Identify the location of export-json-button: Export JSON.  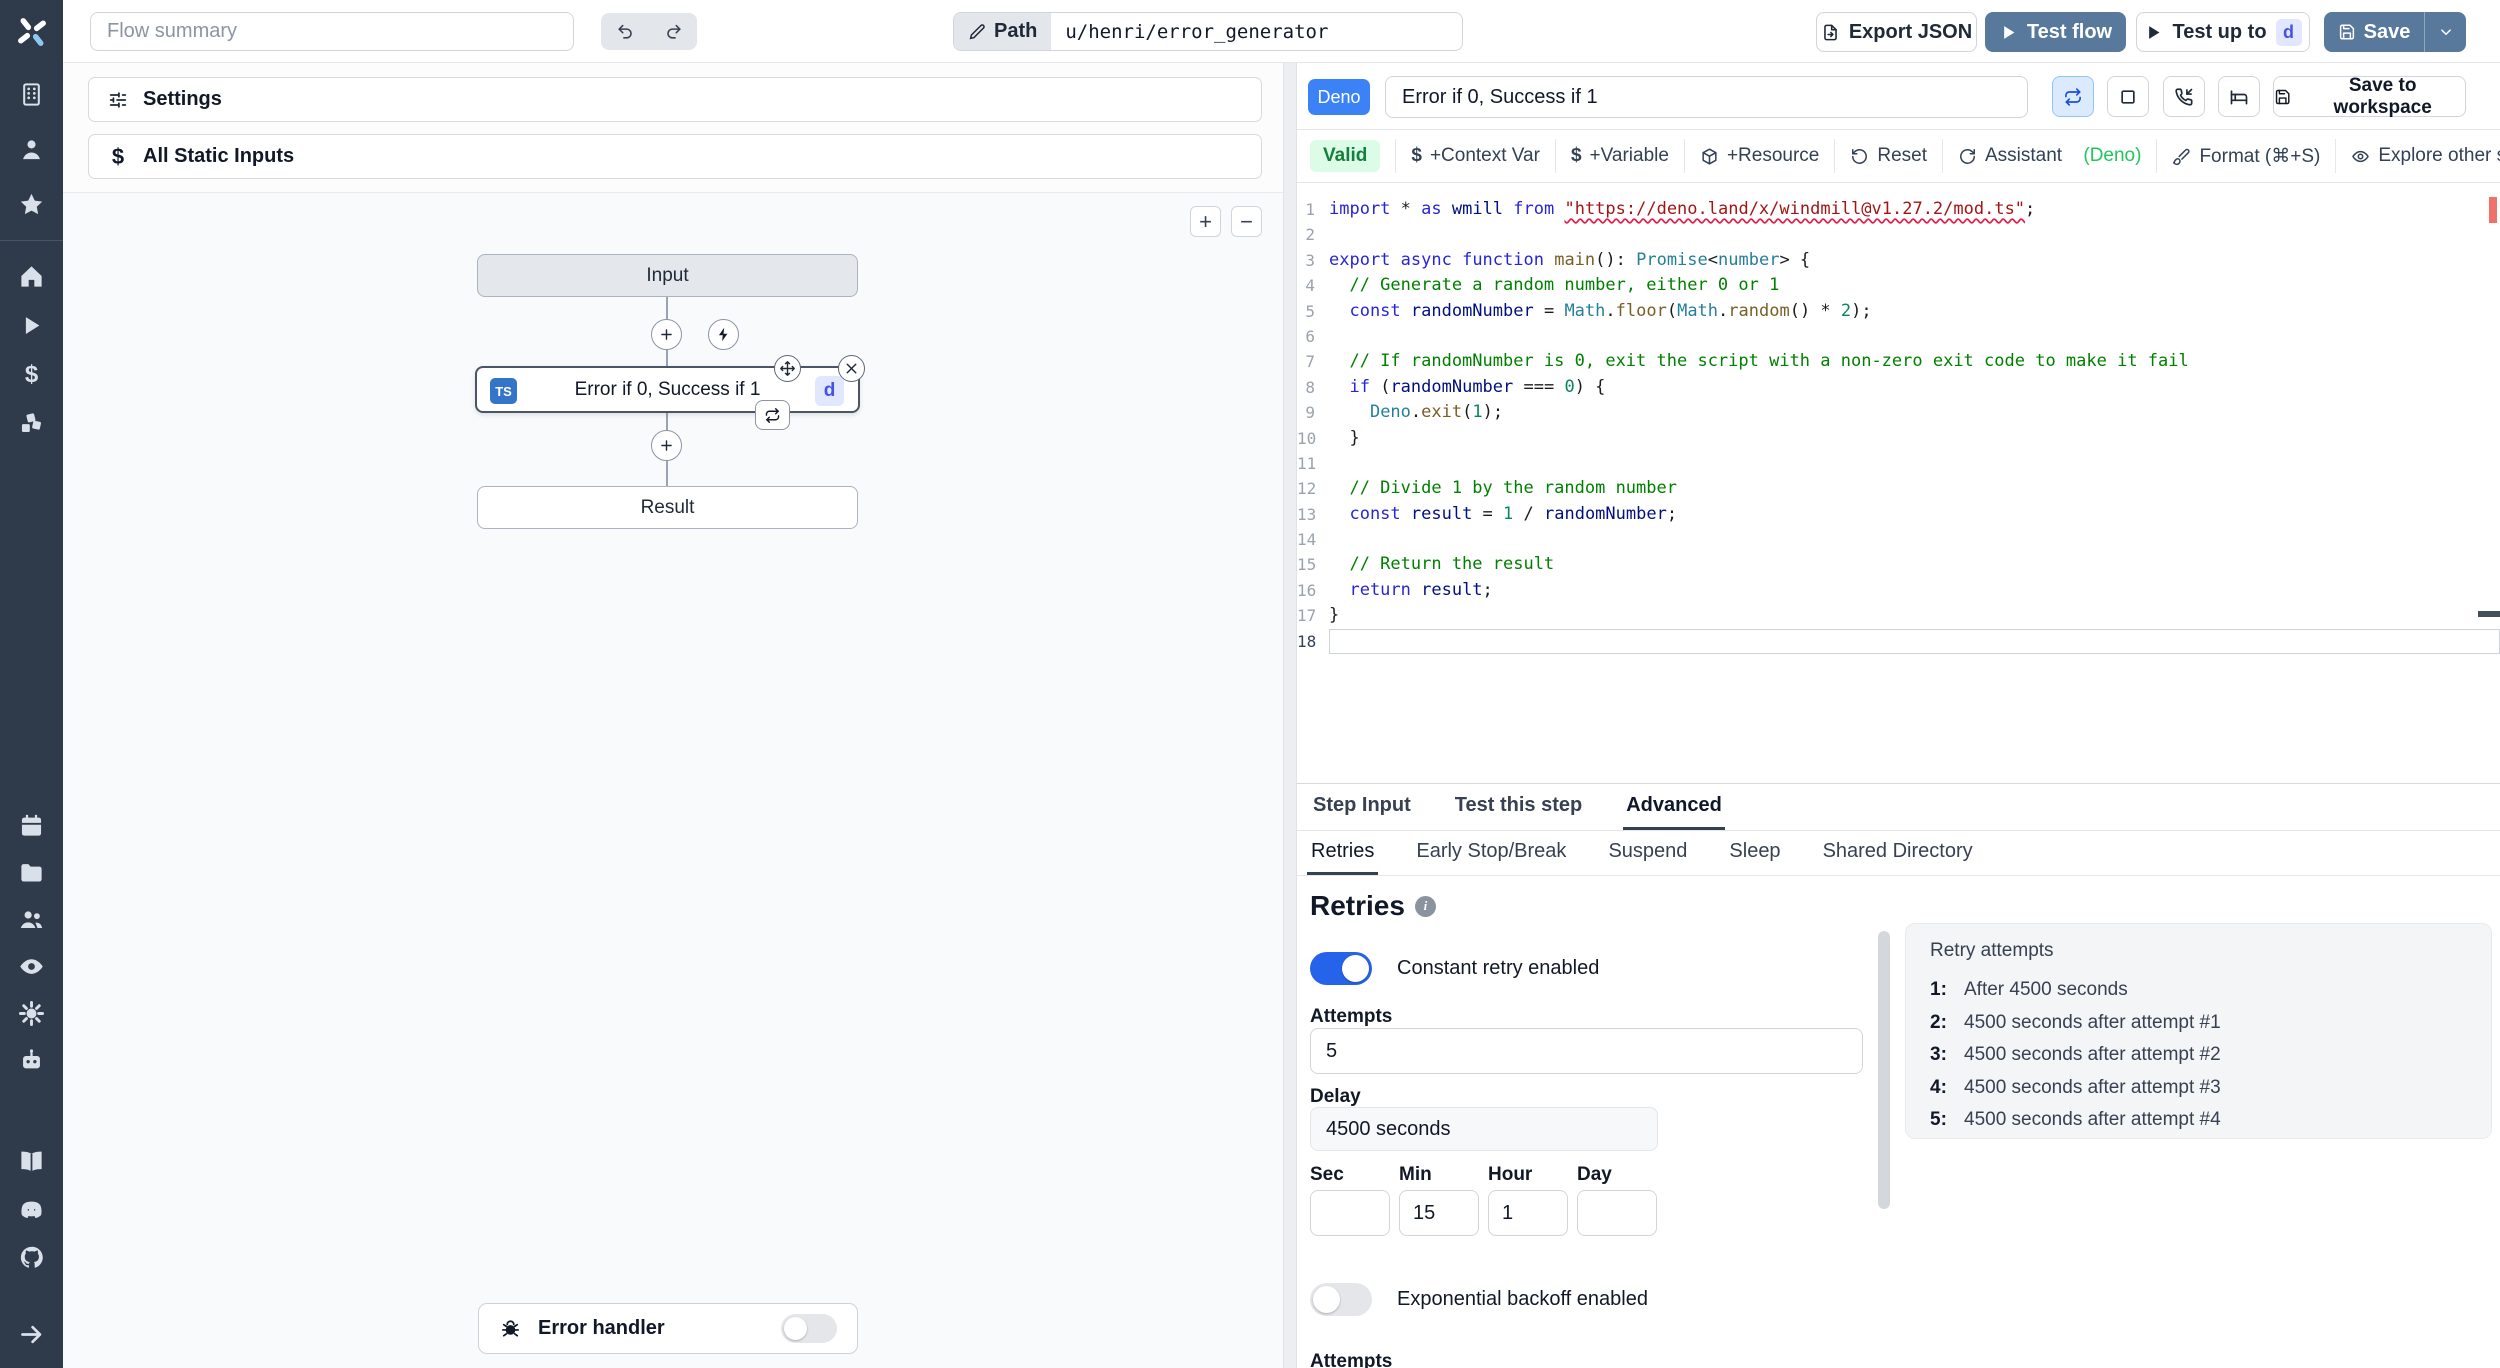
(1896, 32).